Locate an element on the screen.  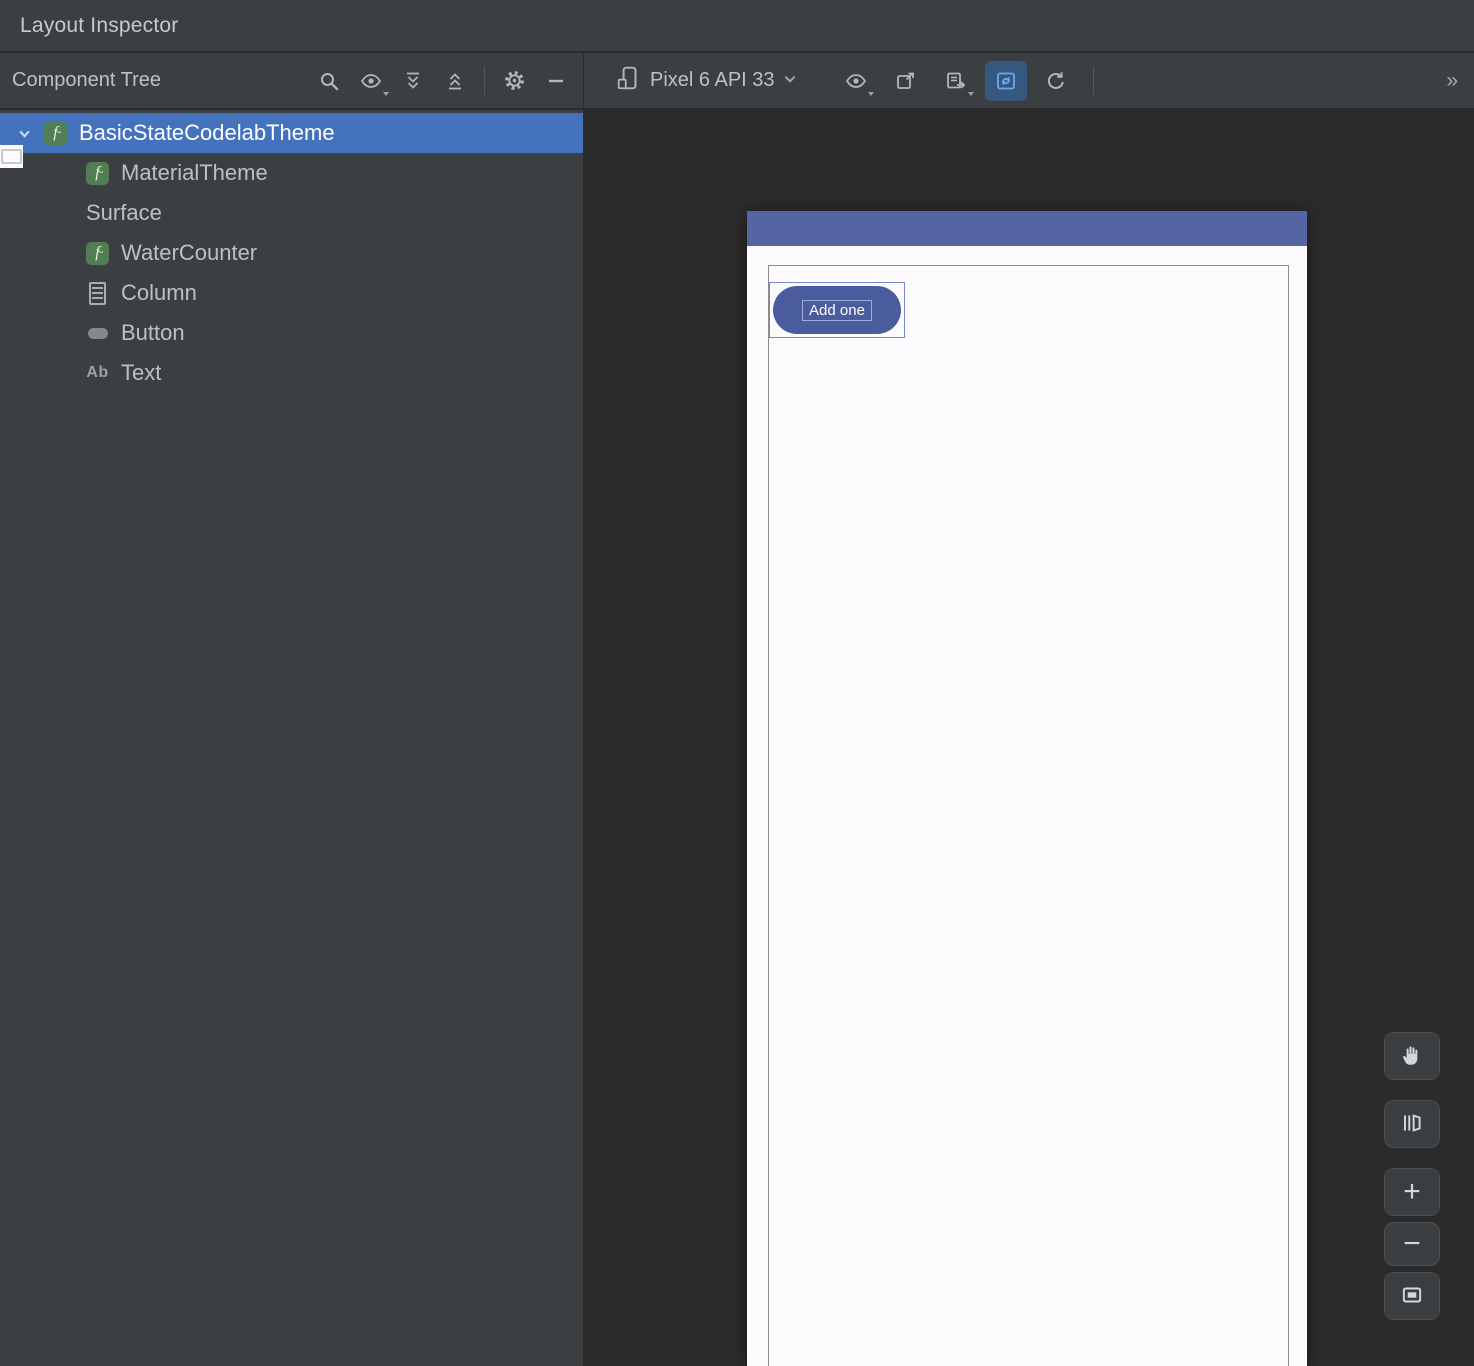
tree-item-label: Surface is located at coordinates (124, 212).